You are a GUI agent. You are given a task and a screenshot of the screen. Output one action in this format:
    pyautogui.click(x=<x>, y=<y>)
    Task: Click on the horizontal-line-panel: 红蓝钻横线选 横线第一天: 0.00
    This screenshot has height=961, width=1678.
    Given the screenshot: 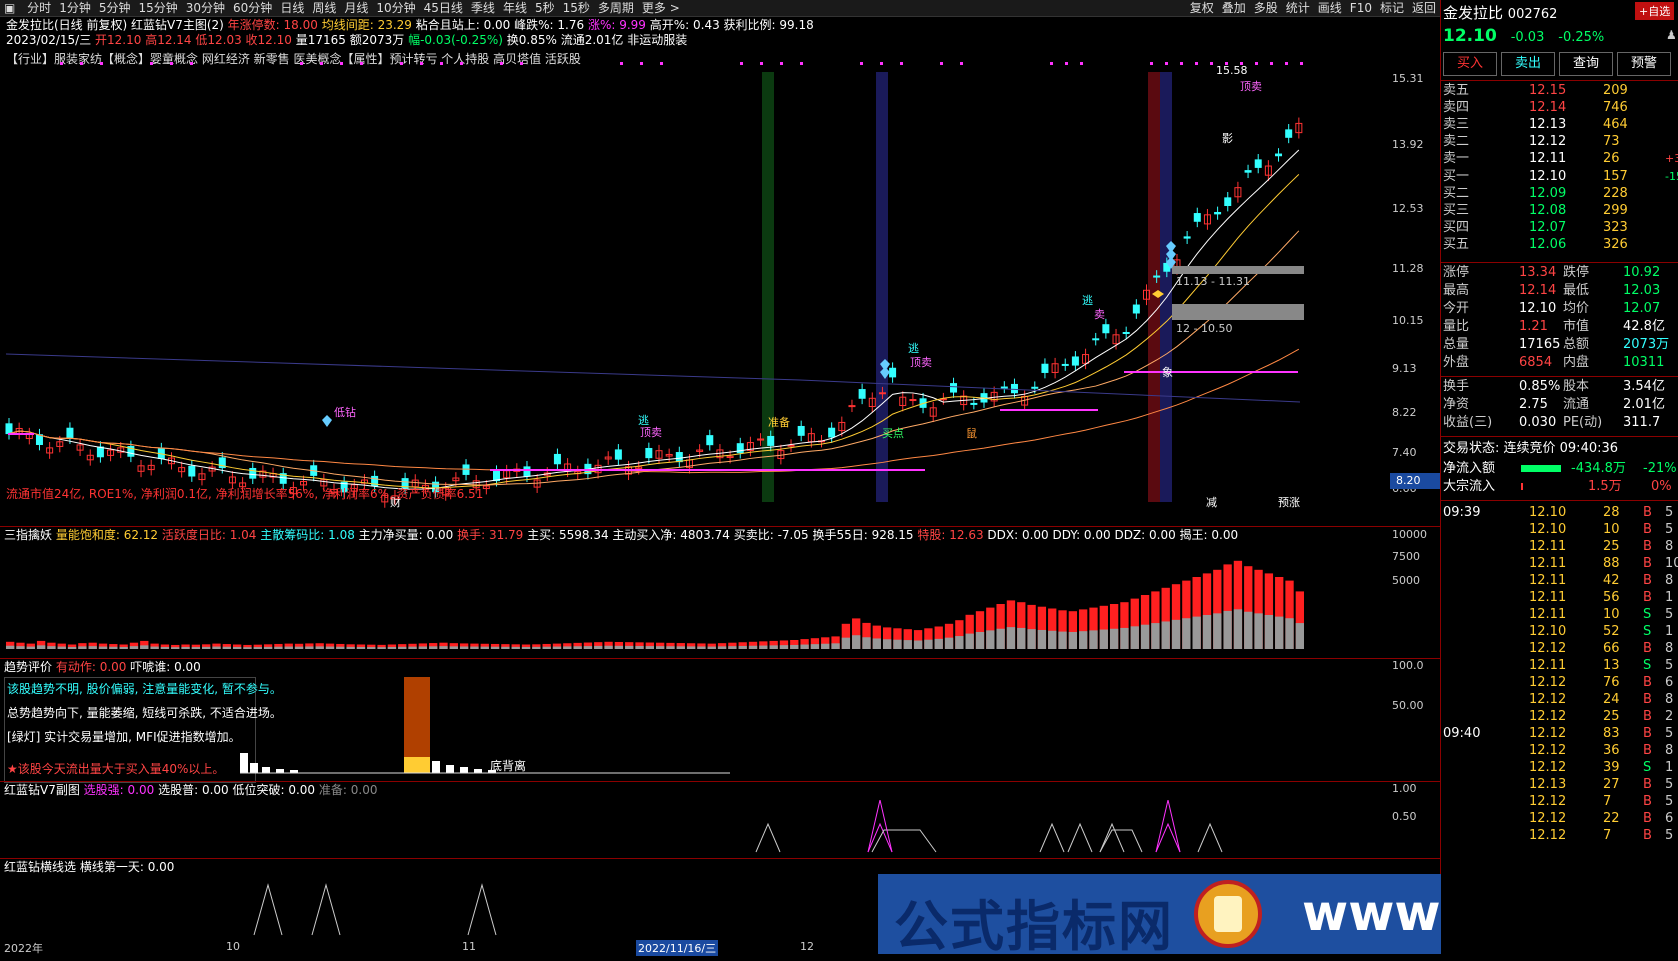 What is the action you would take?
    pyautogui.click(x=439, y=899)
    